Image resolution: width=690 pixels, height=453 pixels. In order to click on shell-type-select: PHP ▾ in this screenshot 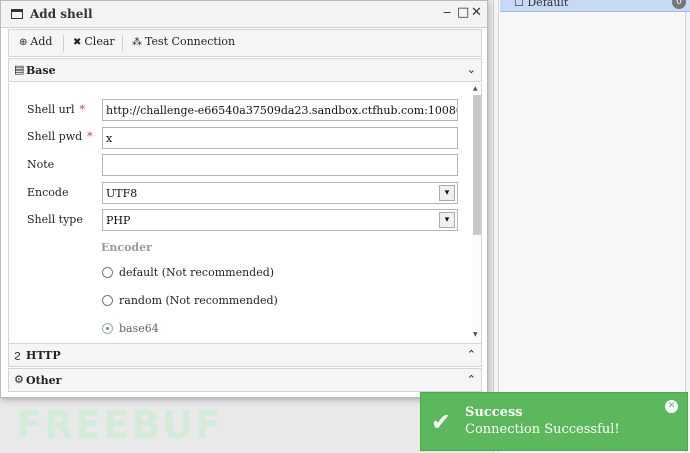, I will do `click(280, 220)`.